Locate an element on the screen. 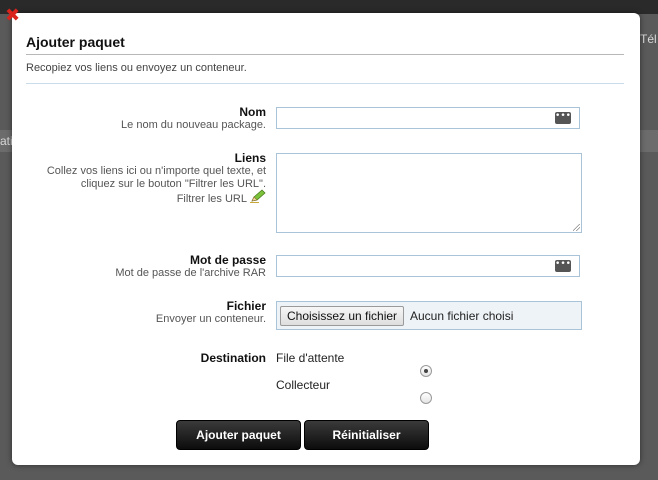  collector-radio is located at coordinates (426, 398).